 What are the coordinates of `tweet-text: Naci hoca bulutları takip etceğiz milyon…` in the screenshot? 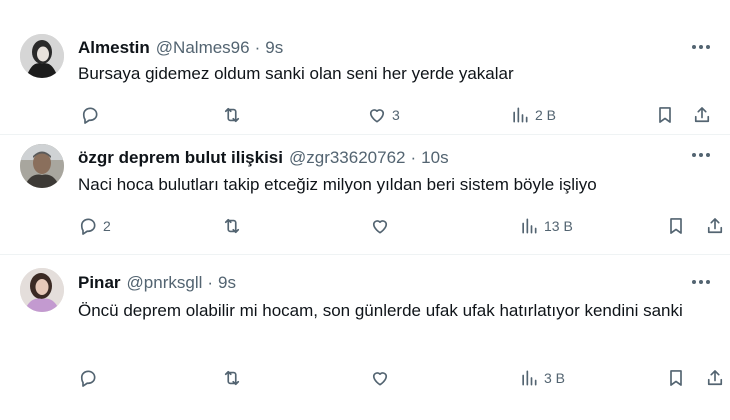 It's located at (337, 184).